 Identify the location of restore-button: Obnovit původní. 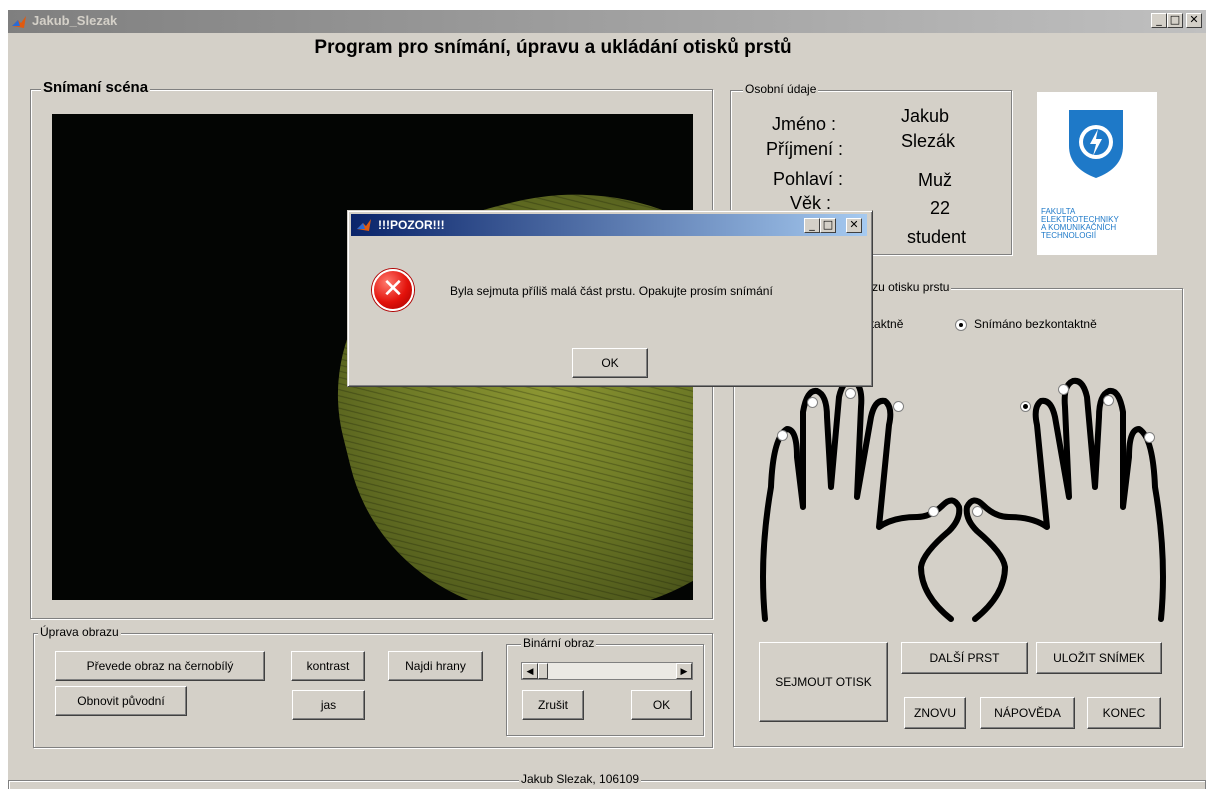
(121, 701).